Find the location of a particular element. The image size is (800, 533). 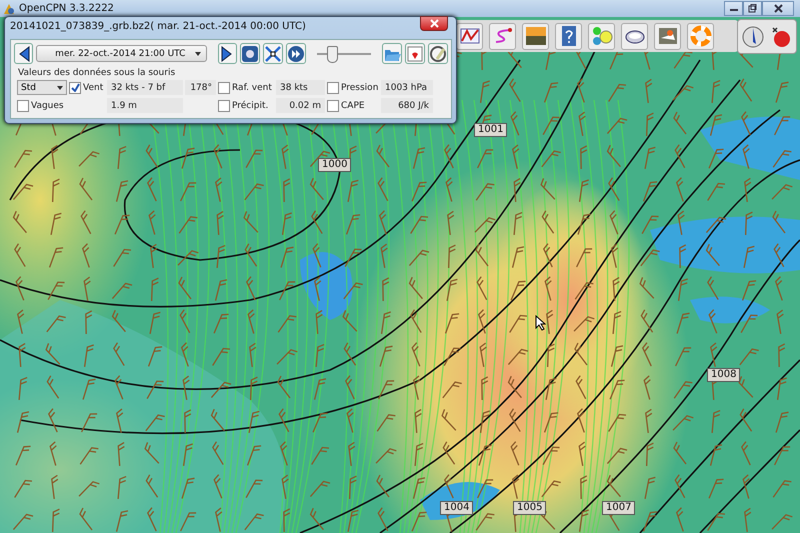

value-field: 1.9 m is located at coordinates (145, 105).